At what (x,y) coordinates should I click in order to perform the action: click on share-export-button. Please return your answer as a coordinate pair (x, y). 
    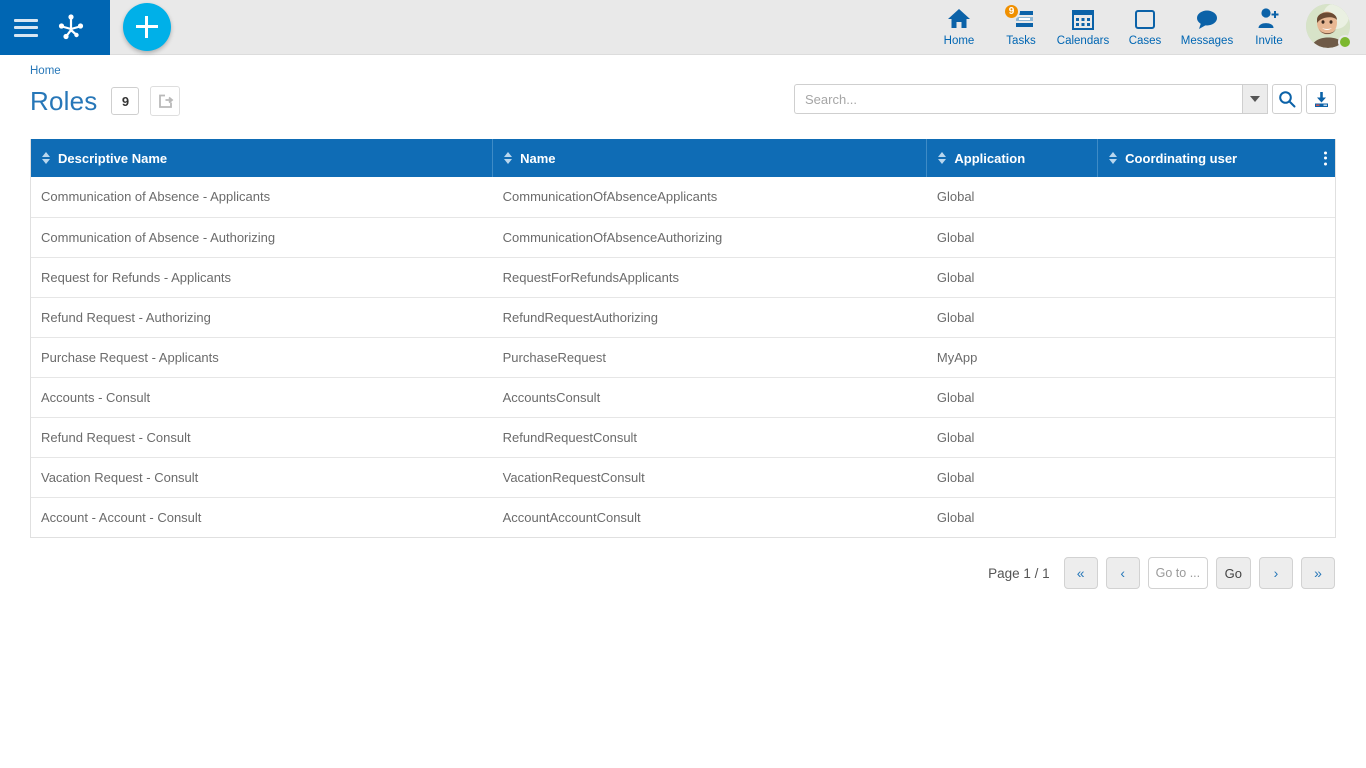
    Looking at the image, I should click on (165, 101).